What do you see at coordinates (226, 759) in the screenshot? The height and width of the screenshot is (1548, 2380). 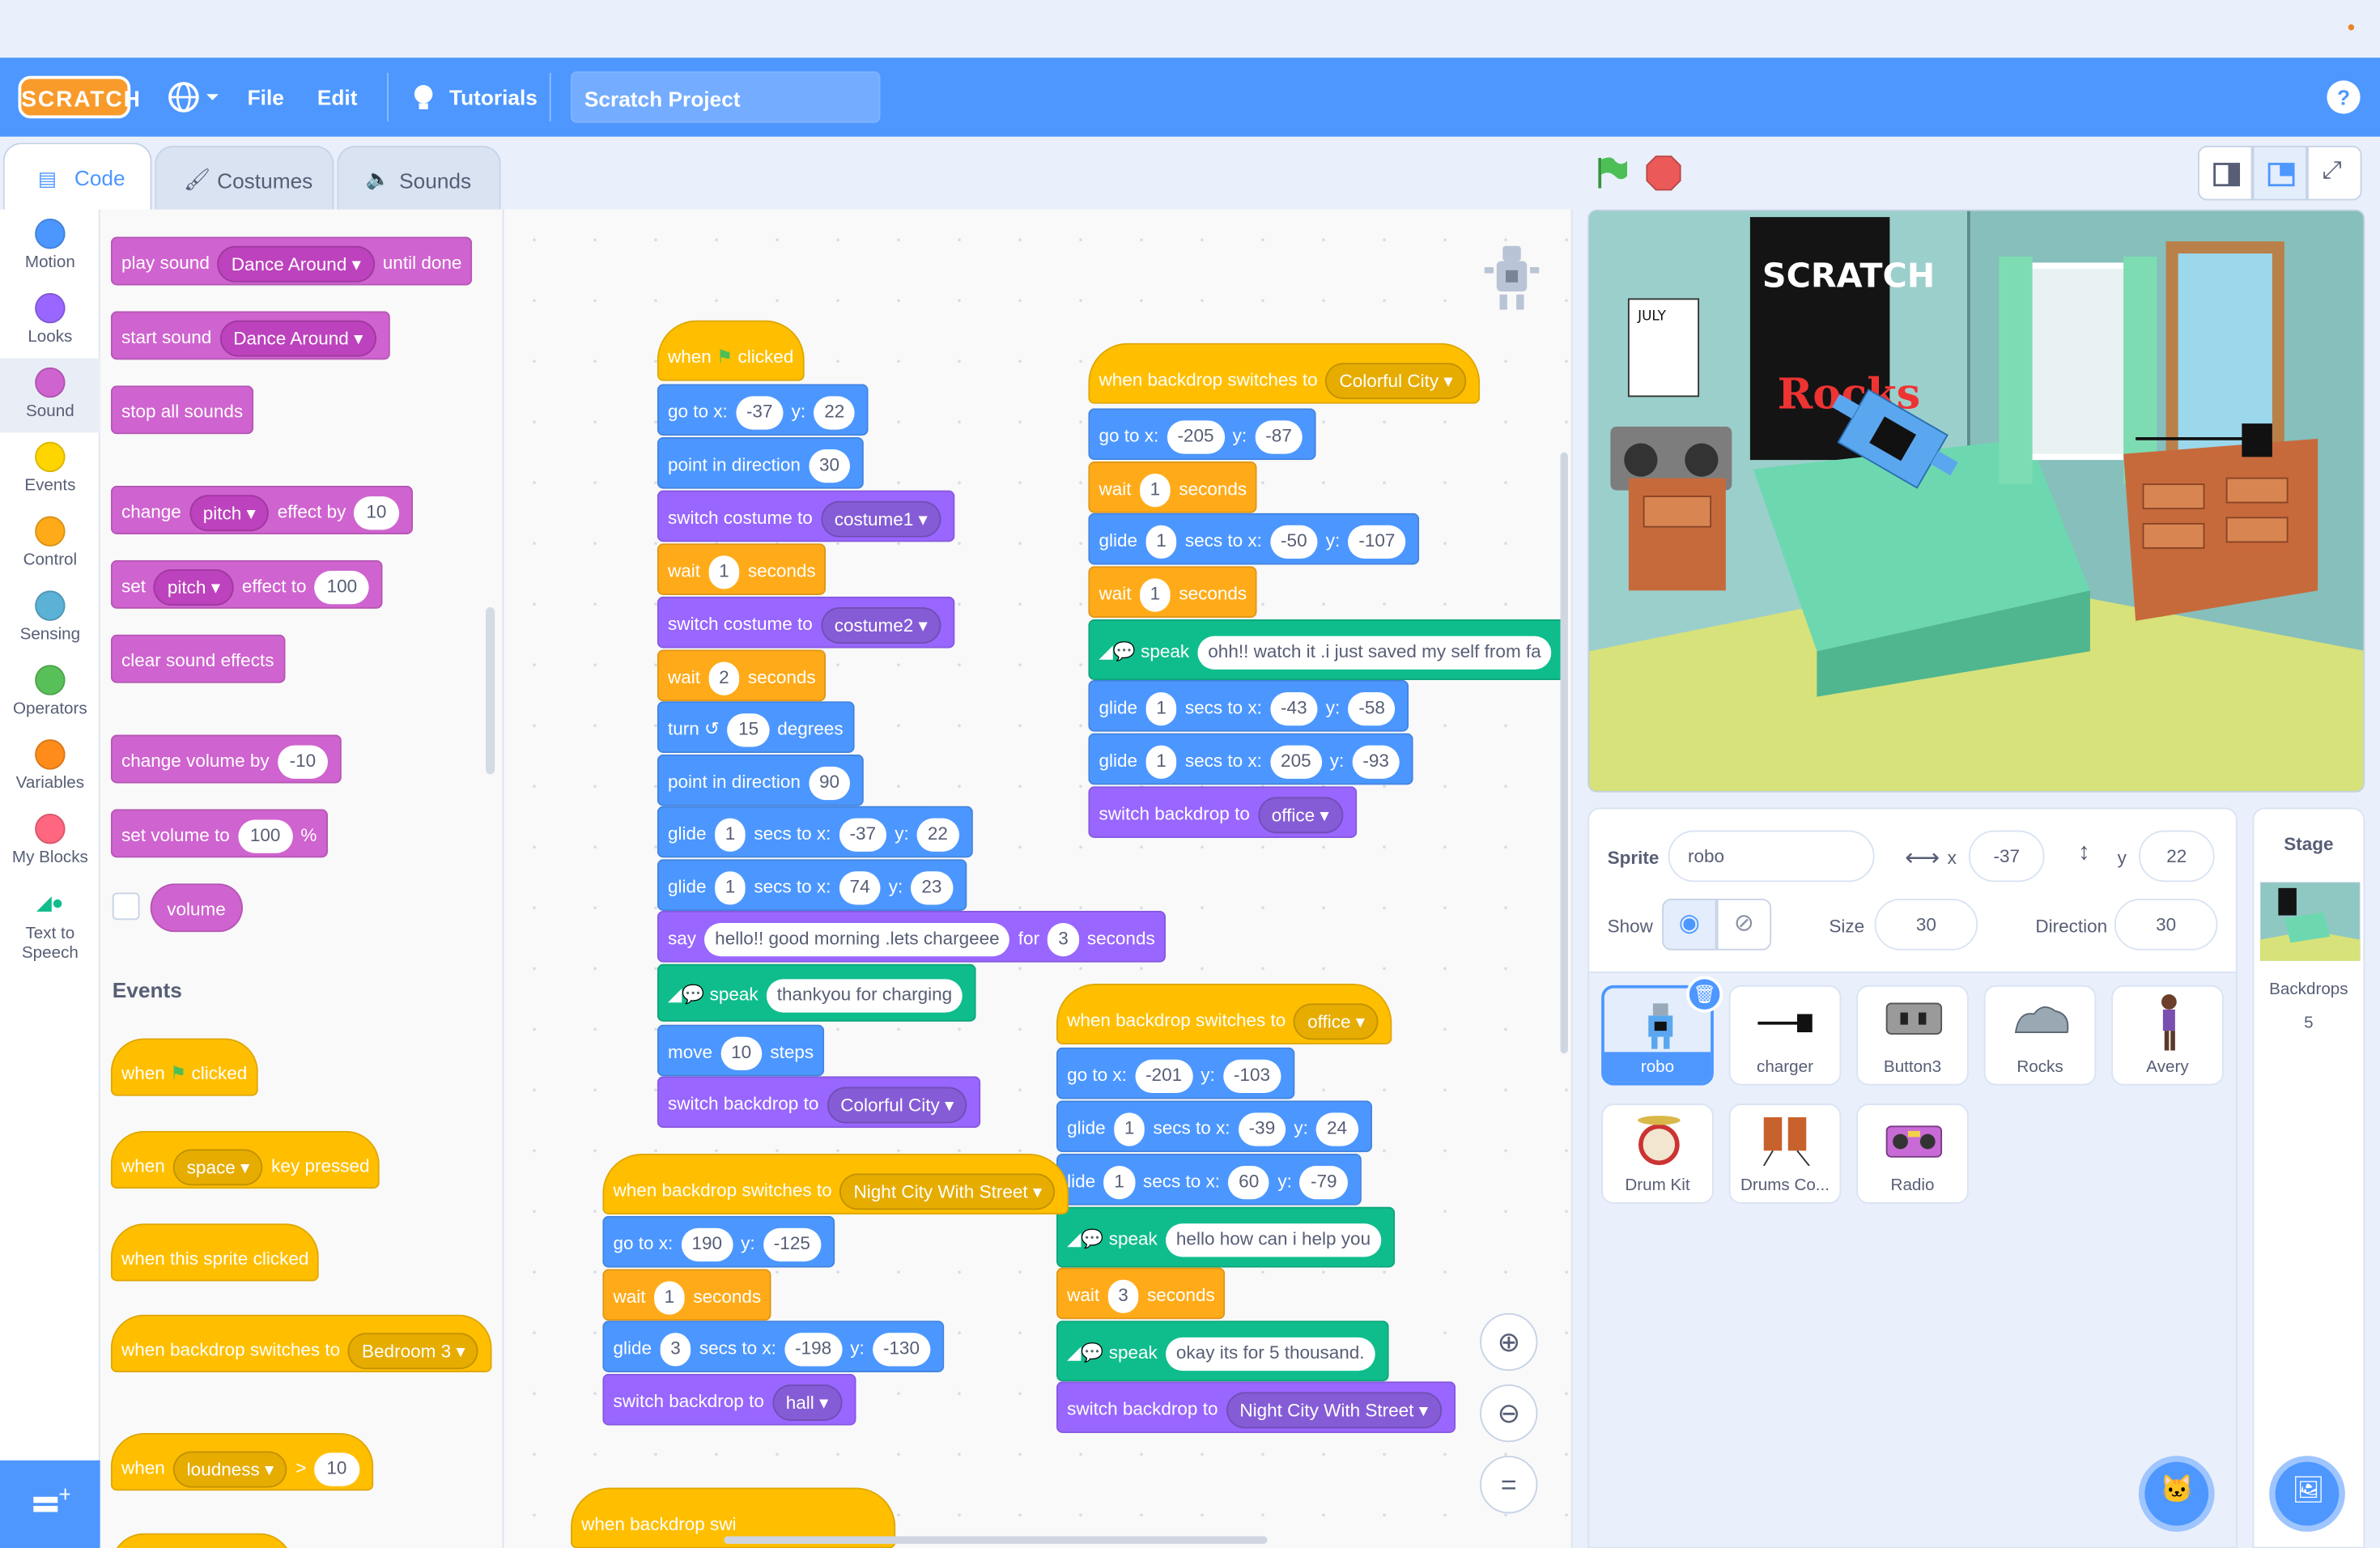 I see `change-volume-block: change volume by -10` at bounding box center [226, 759].